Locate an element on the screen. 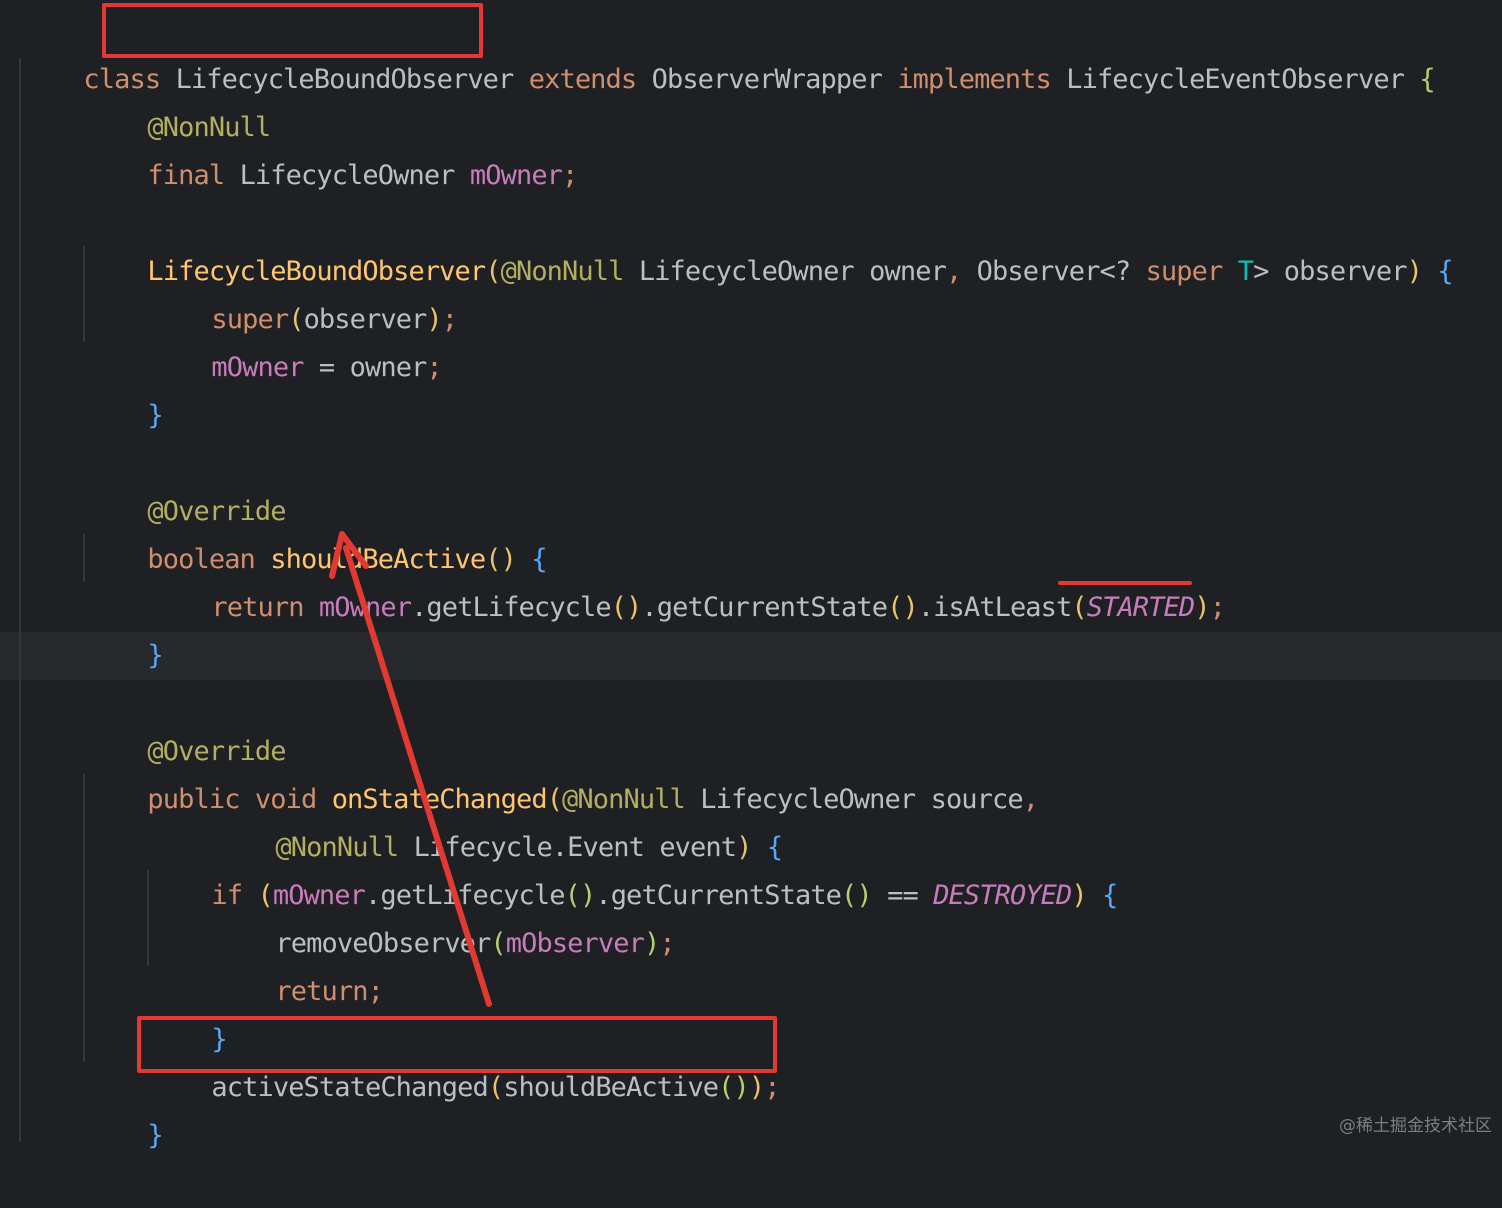 This screenshot has width=1502, height=1208. type-lifecycle-event-observer: LifecycleEventObserver is located at coordinates (1235, 79).